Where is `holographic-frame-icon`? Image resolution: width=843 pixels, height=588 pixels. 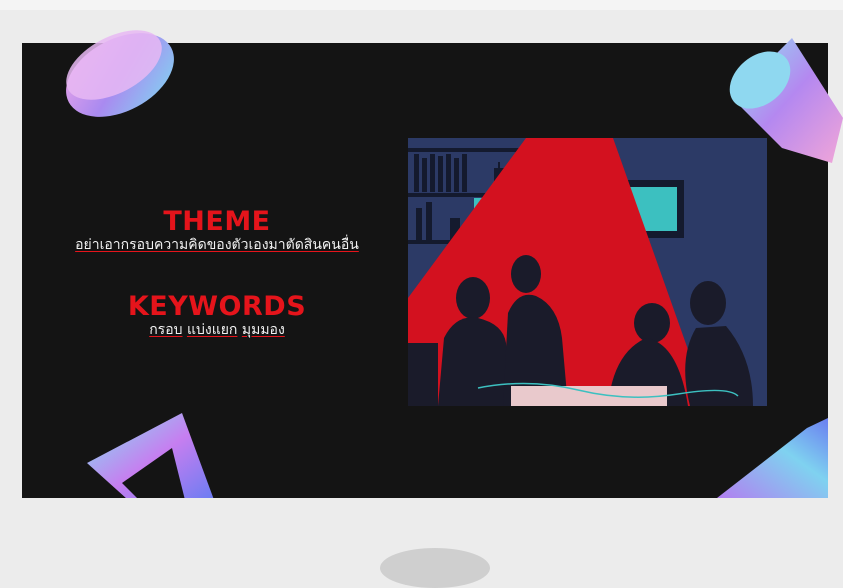
holographic-frame-icon is located at coordinates (150, 455).